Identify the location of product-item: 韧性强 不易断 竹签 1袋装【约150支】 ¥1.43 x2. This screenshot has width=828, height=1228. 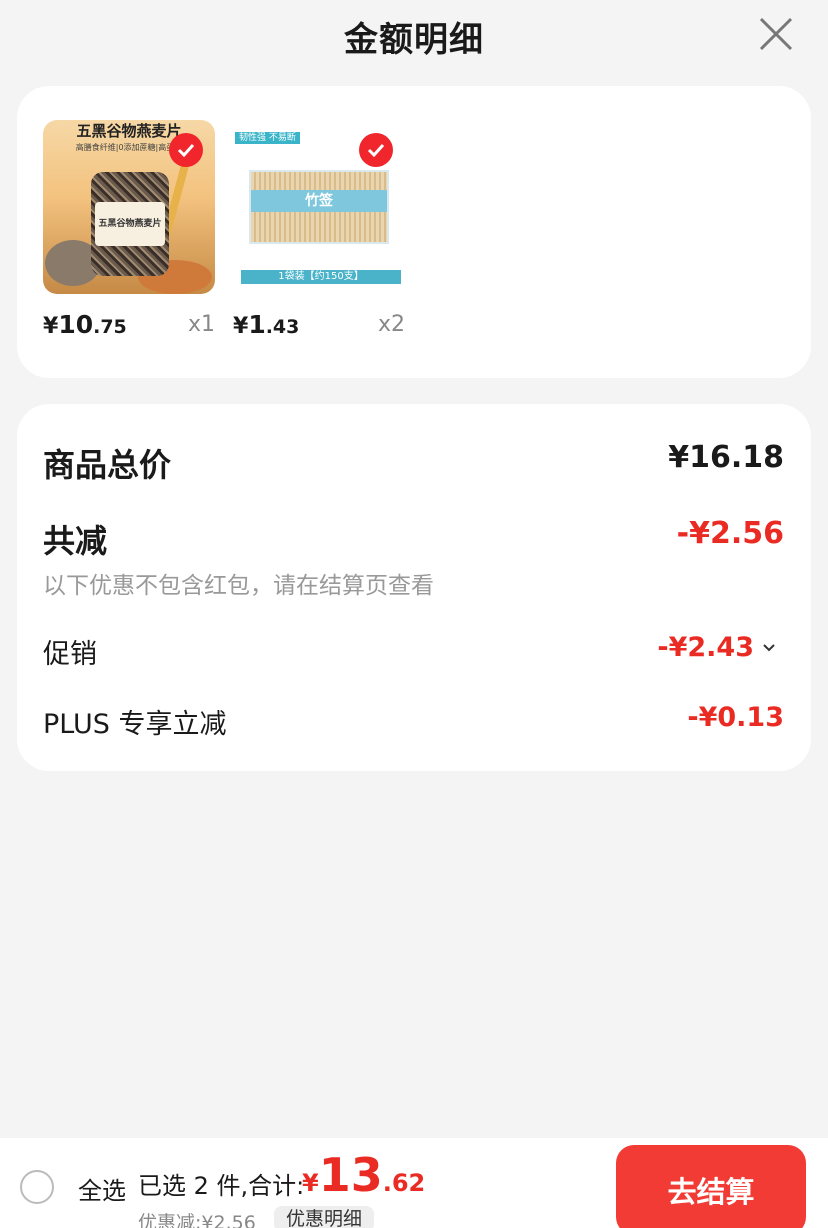
(319, 229).